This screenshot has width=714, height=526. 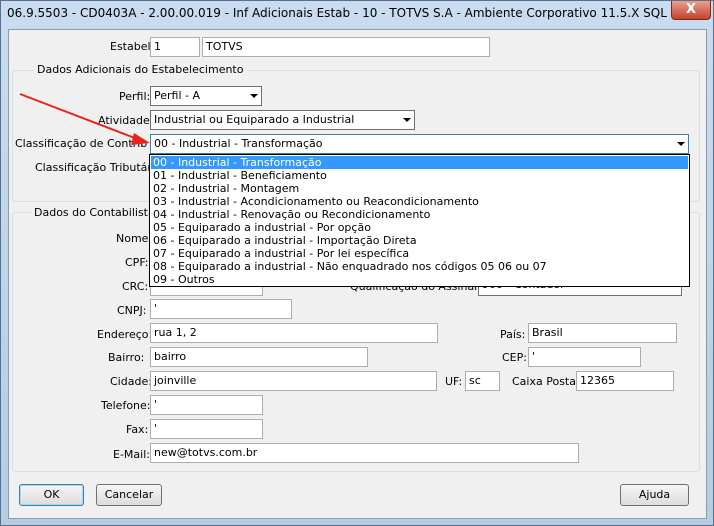 What do you see at coordinates (84, 119) in the screenshot?
I see `annotation-arrow-icon` at bounding box center [84, 119].